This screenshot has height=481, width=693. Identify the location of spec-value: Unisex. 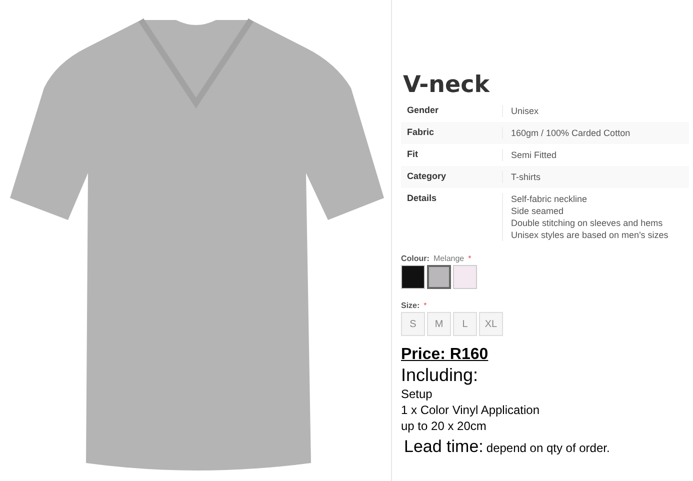
(524, 111).